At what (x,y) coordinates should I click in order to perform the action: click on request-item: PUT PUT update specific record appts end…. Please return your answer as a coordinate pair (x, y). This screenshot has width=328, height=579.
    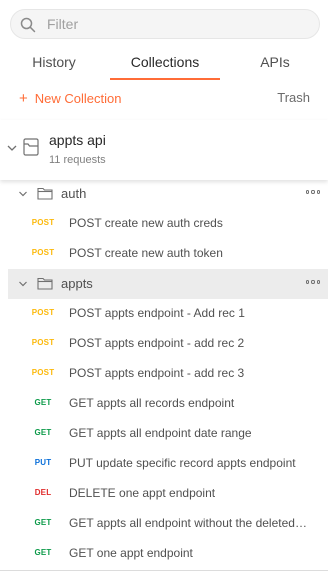
    Looking at the image, I should click on (164, 464).